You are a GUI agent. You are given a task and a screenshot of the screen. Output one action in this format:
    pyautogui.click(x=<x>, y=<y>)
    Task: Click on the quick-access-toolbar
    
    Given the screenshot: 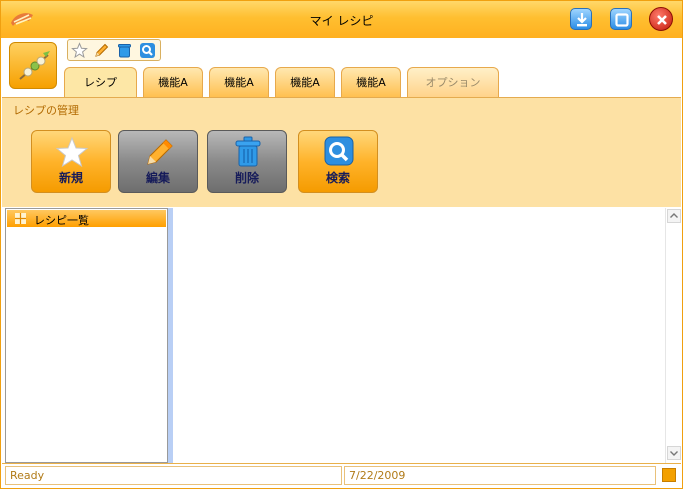 What is the action you would take?
    pyautogui.click(x=114, y=50)
    